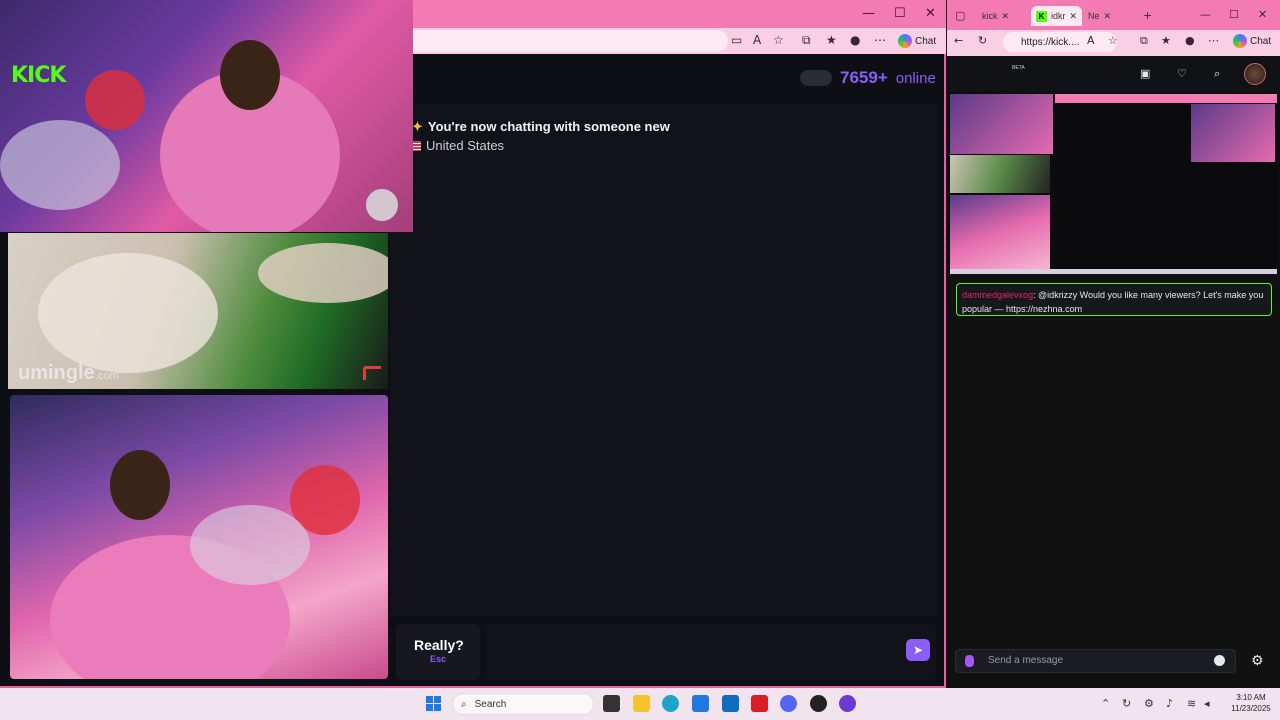 This screenshot has width=1280, height=720. I want to click on umingle-watermark: umingle.com, so click(68, 373).